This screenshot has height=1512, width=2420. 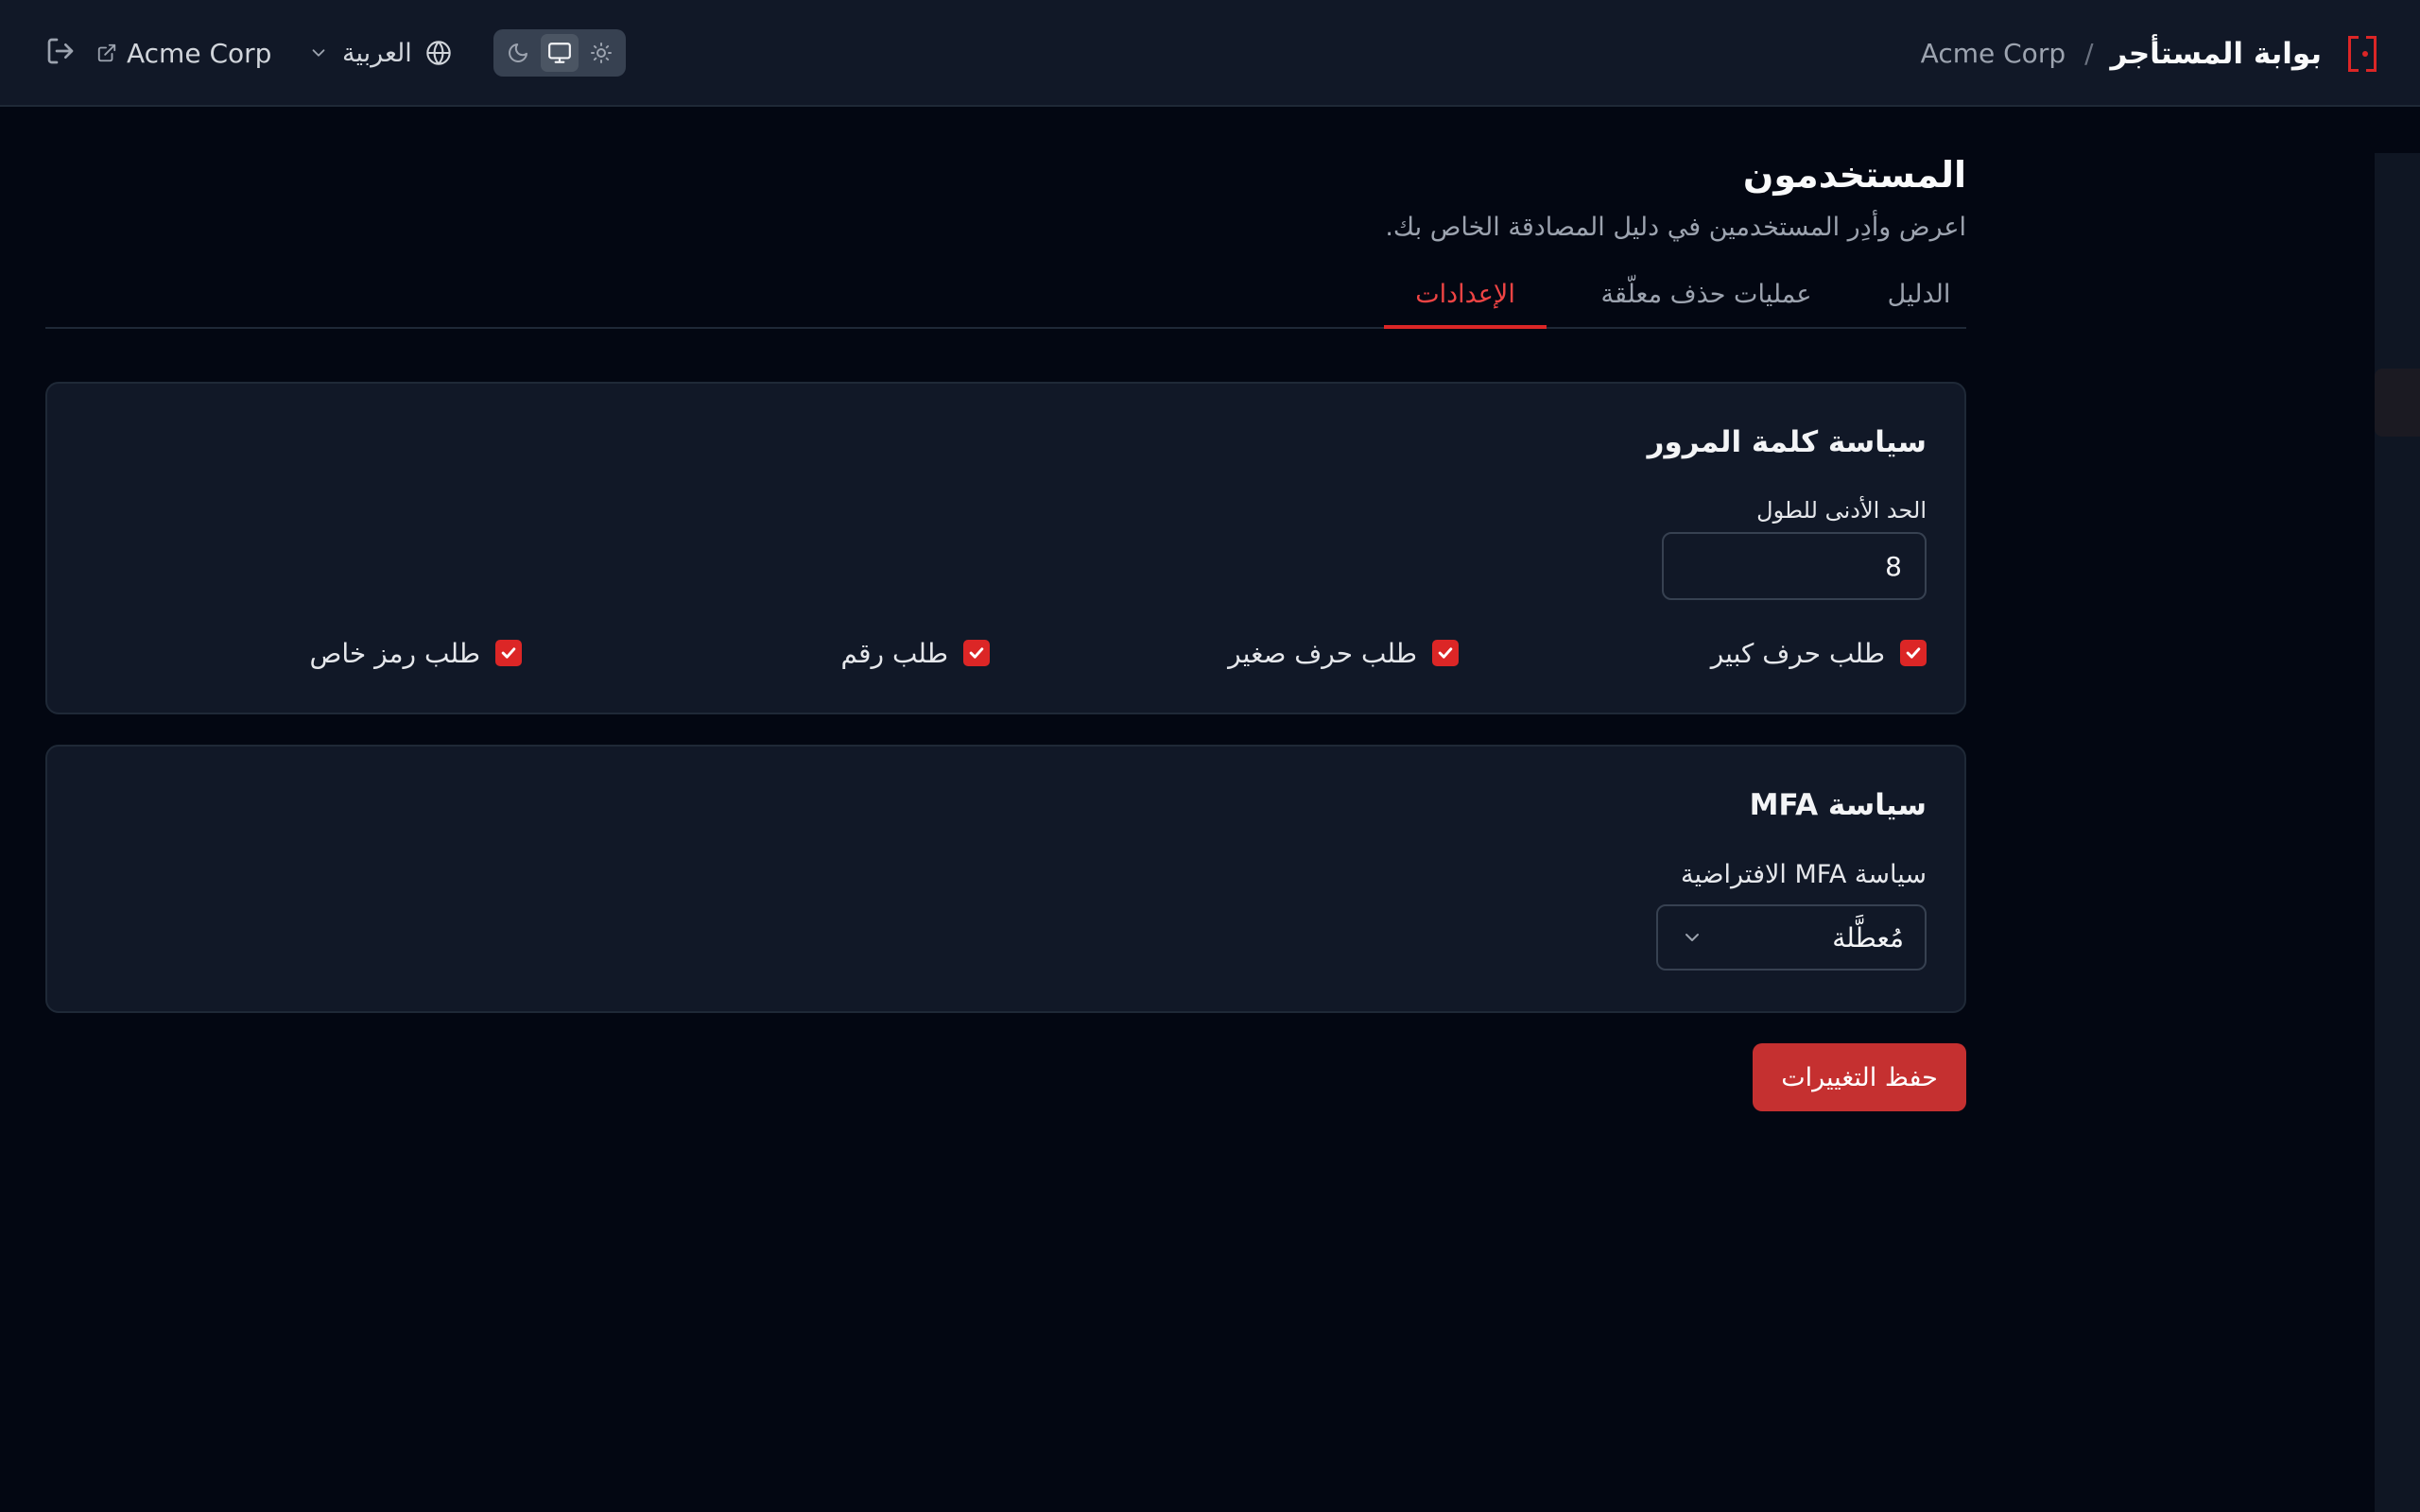 I want to click on brand-logo-icon, so click(x=2362, y=53).